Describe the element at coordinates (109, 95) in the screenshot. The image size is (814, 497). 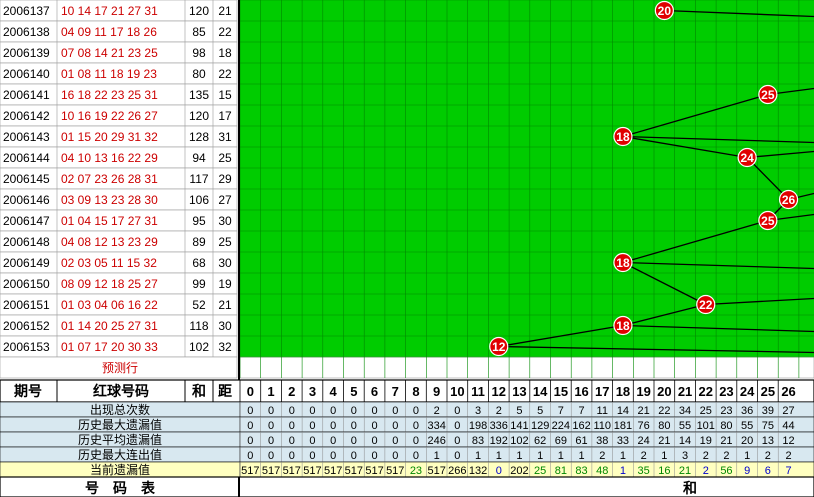
I see `numbers-cell: 16 18 22 23 25 31` at that location.